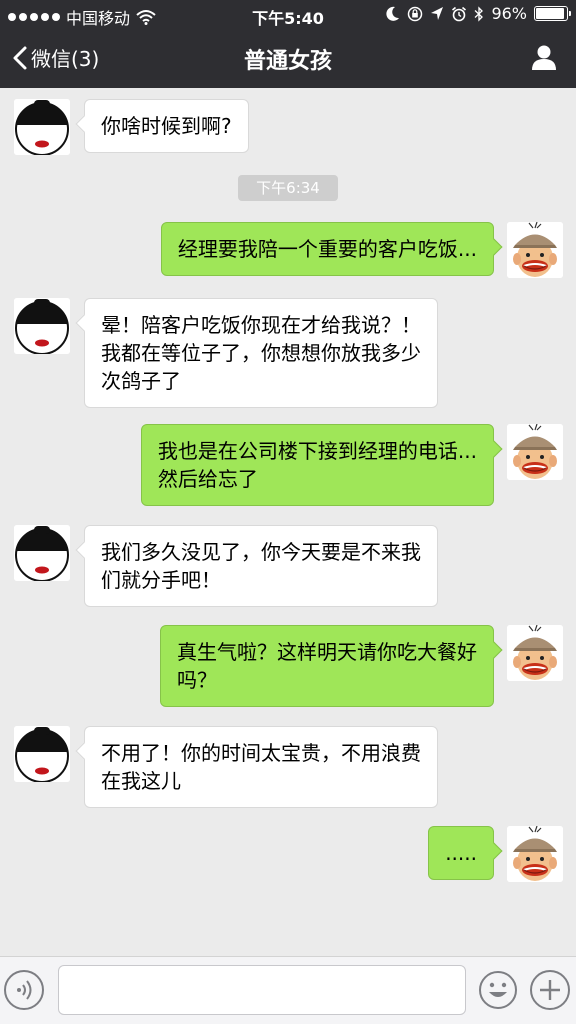 Image resolution: width=576 pixels, height=1024 pixels. I want to click on status-bar: 中国移动 下午5:40 96%, so click(288, 15).